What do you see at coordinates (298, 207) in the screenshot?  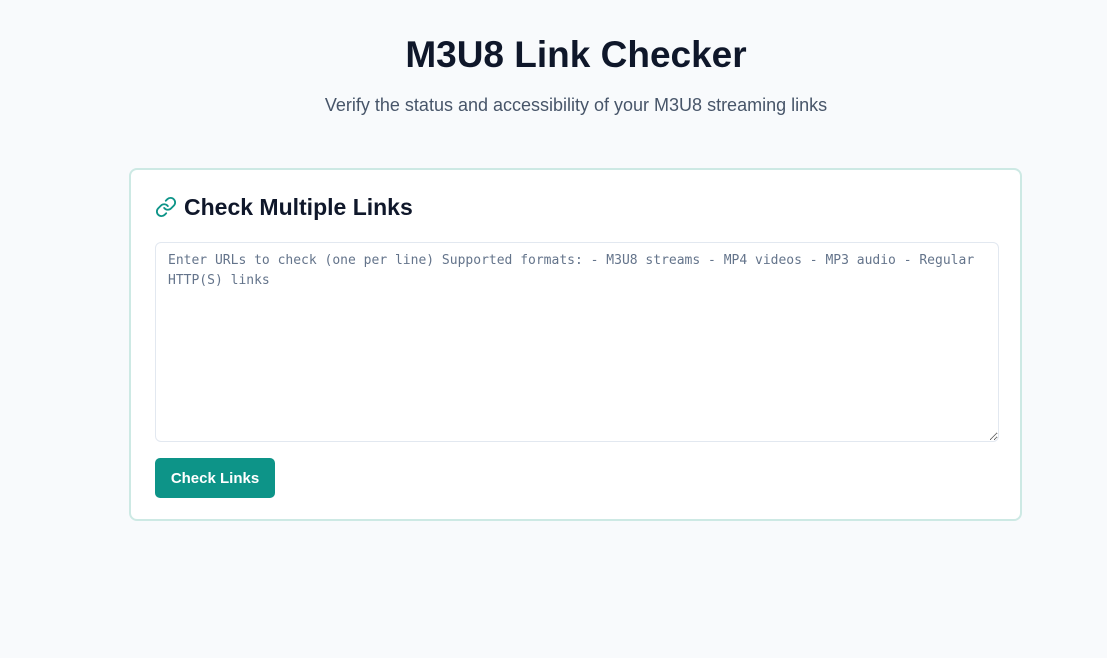 I see `card-title: Check Multiple Links` at bounding box center [298, 207].